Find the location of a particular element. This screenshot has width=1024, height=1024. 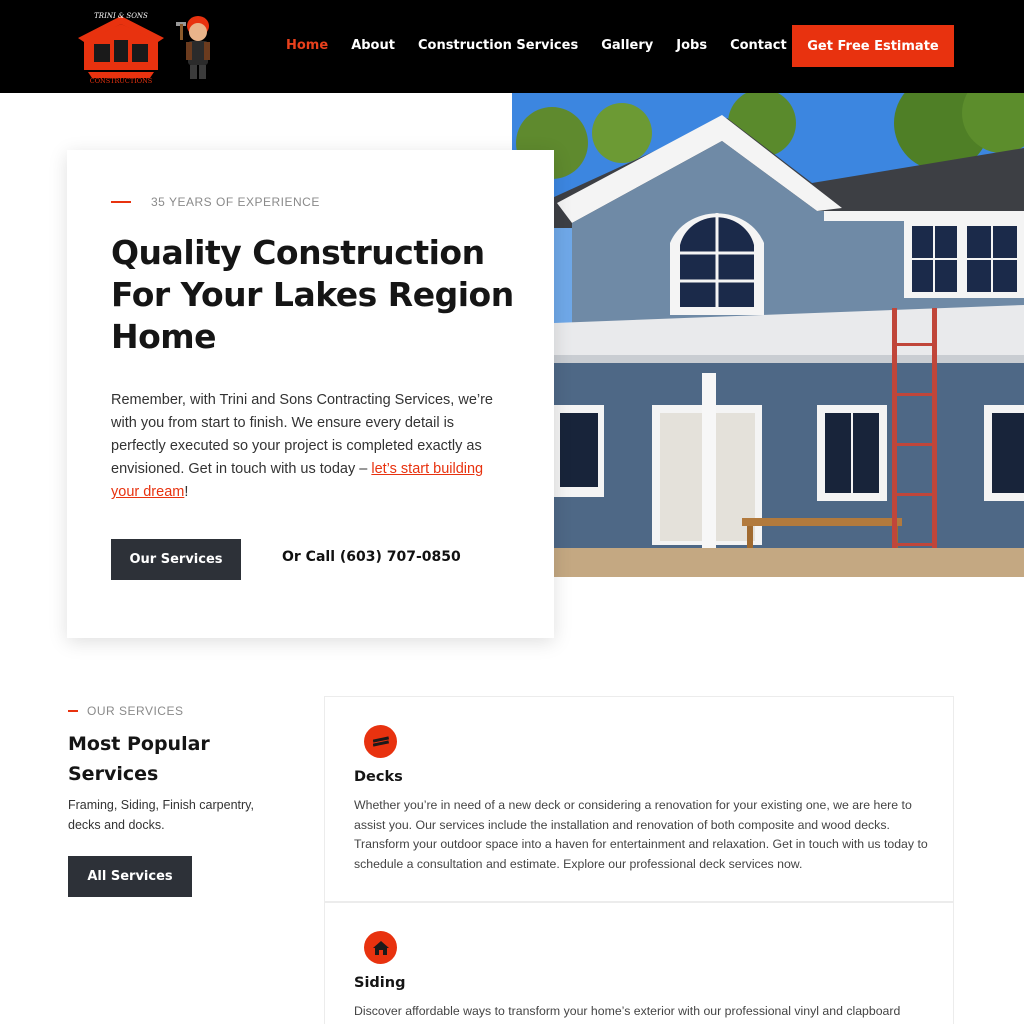

all-services-button: All Services is located at coordinates (130, 876).